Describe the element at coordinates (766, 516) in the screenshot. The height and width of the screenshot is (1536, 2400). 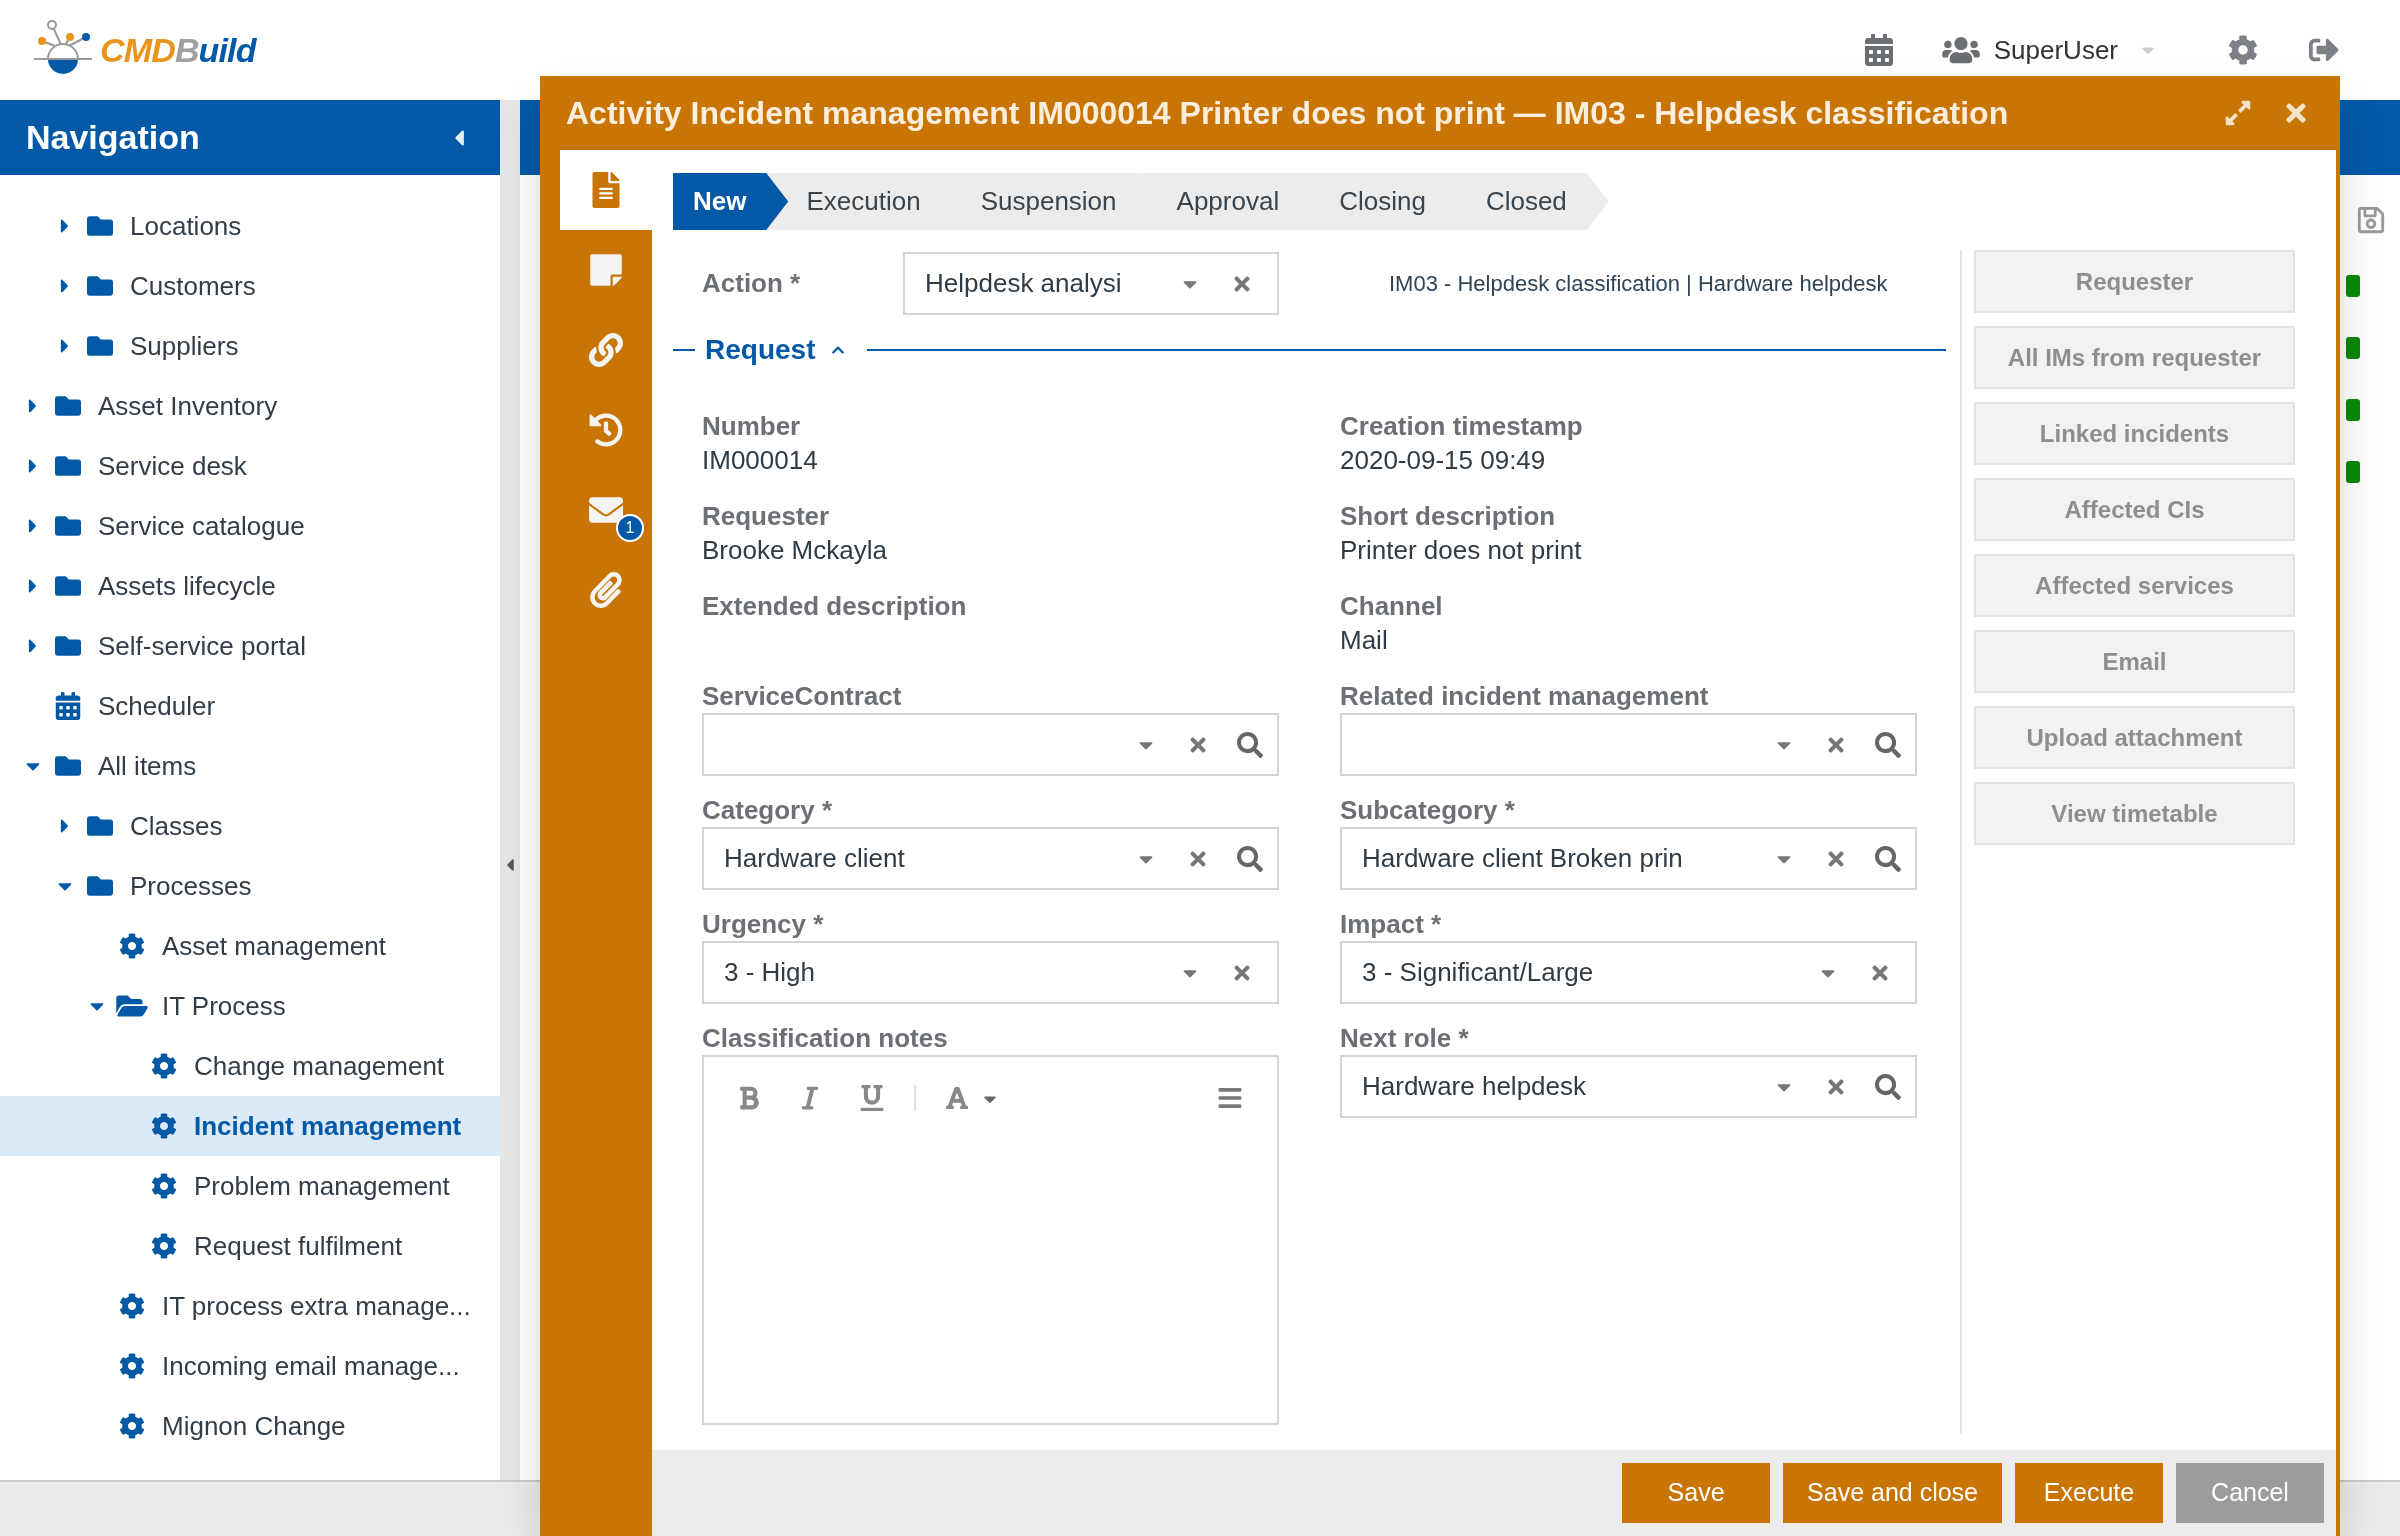
I see `field-label: Requester` at that location.